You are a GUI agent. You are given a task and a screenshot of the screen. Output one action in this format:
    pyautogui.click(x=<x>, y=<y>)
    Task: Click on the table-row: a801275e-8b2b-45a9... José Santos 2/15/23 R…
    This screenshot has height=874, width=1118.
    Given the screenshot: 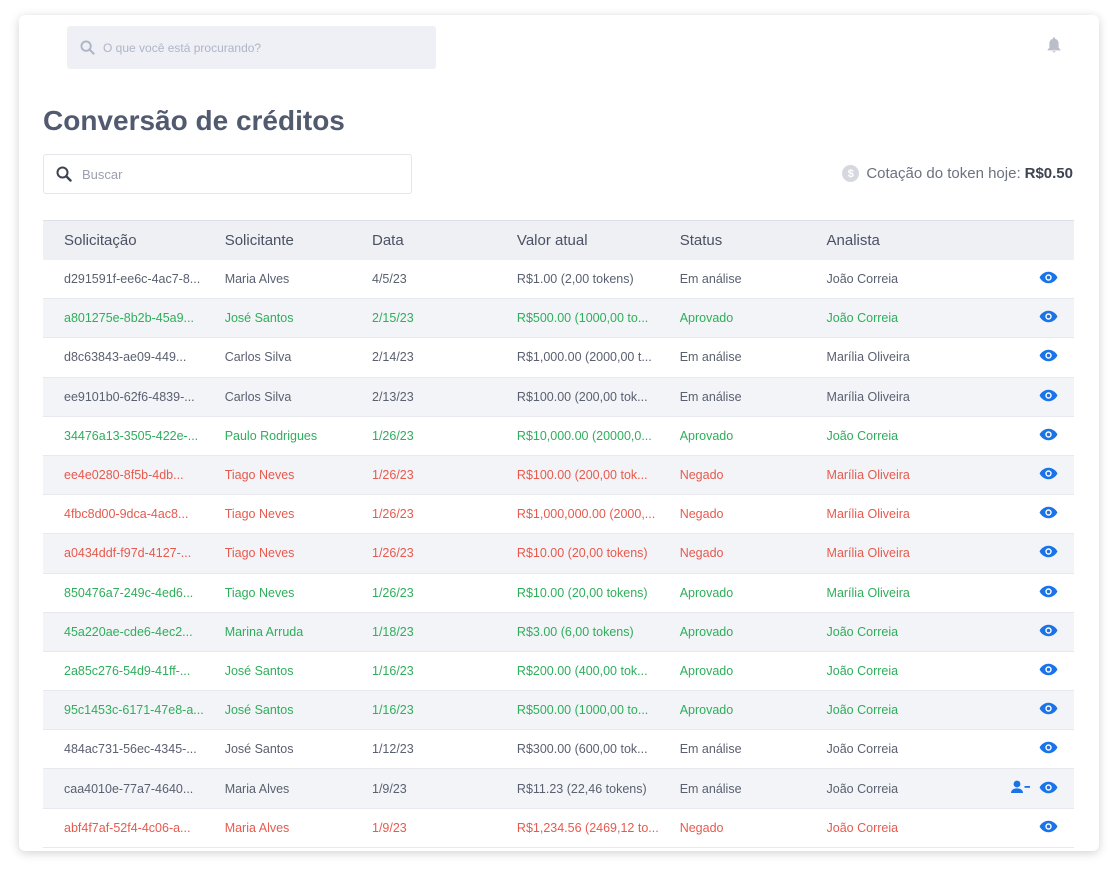 What is the action you would take?
    pyautogui.click(x=558, y=318)
    